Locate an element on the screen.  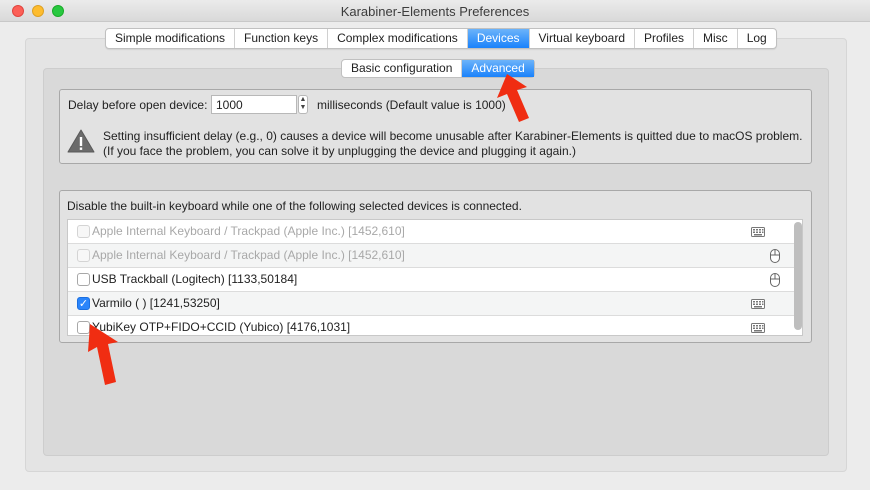
device-row: USB Trackball (Logitech) [1133,50184] is located at coordinates (435, 280).